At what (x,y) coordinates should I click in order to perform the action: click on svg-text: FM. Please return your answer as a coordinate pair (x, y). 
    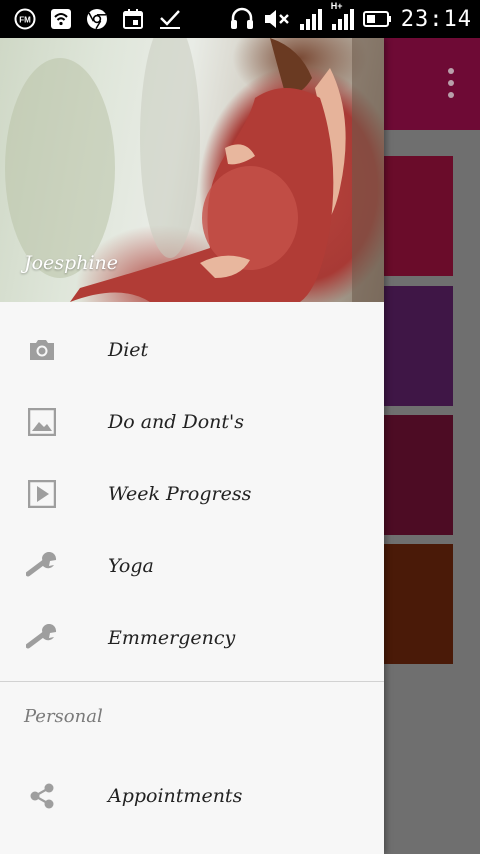
    Looking at the image, I should click on (25, 20).